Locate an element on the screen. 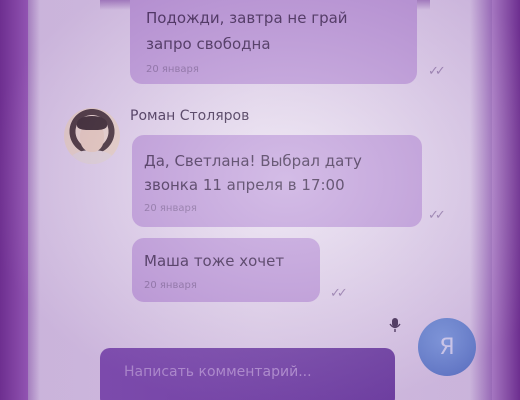  message-text-line: Подожди, завтра не грай is located at coordinates (247, 18).